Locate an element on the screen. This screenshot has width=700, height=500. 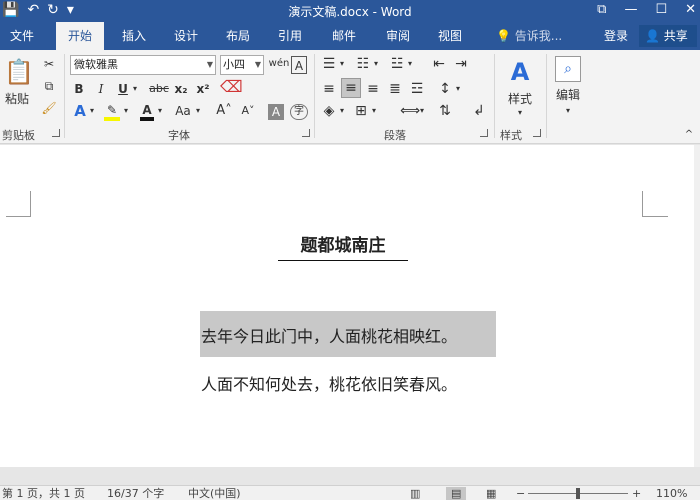
justify-icon: ≣ is located at coordinates (395, 90).